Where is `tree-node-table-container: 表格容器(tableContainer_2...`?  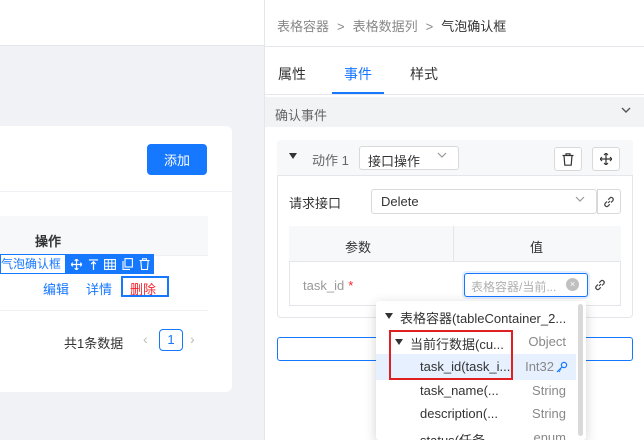
tree-node-table-container: 表格容器(tableContainer_2... is located at coordinates (476, 316).